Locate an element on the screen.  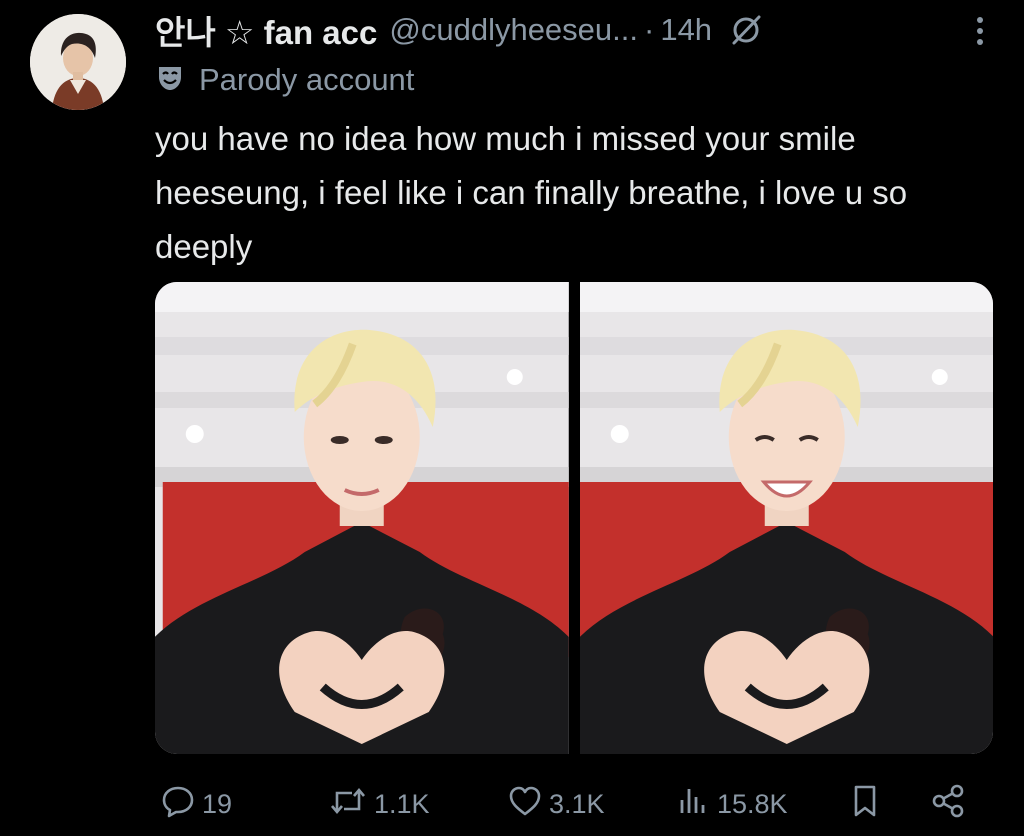
bookmark-button is located at coordinates (865, 804).